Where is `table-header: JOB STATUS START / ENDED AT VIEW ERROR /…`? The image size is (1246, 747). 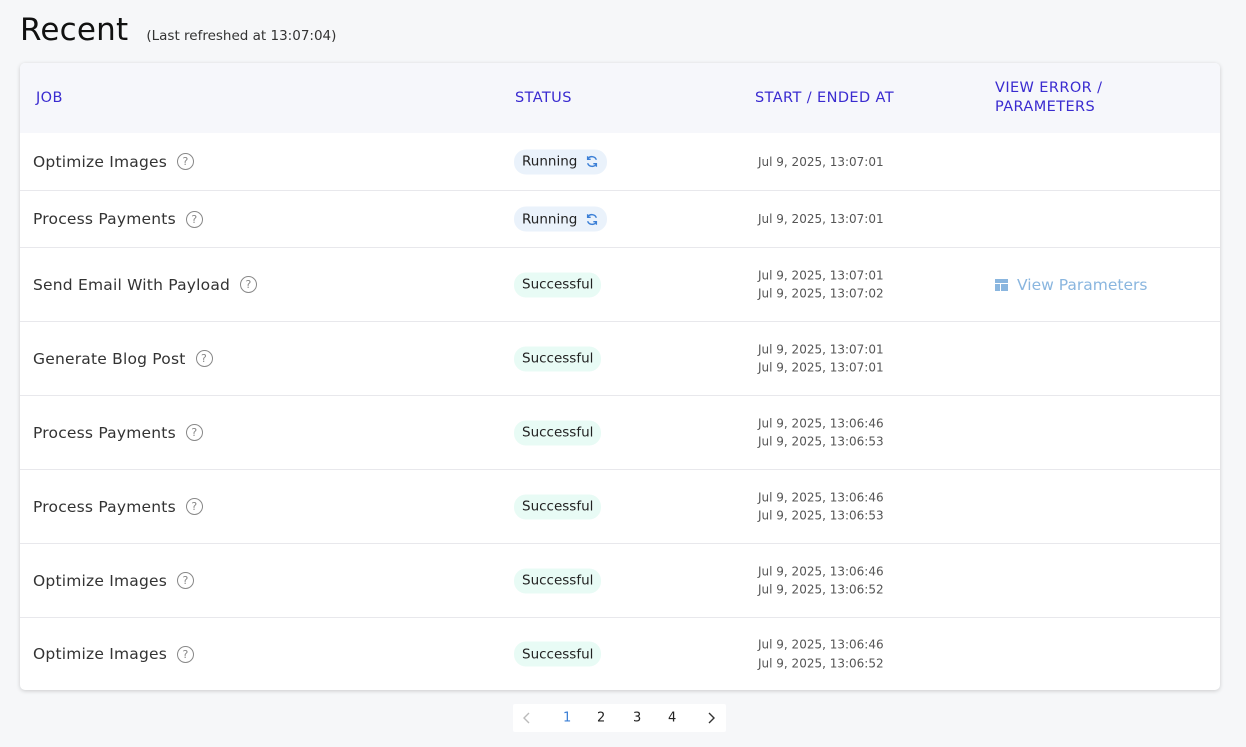 table-header: JOB STATUS START / ENDED AT VIEW ERROR /… is located at coordinates (620, 98).